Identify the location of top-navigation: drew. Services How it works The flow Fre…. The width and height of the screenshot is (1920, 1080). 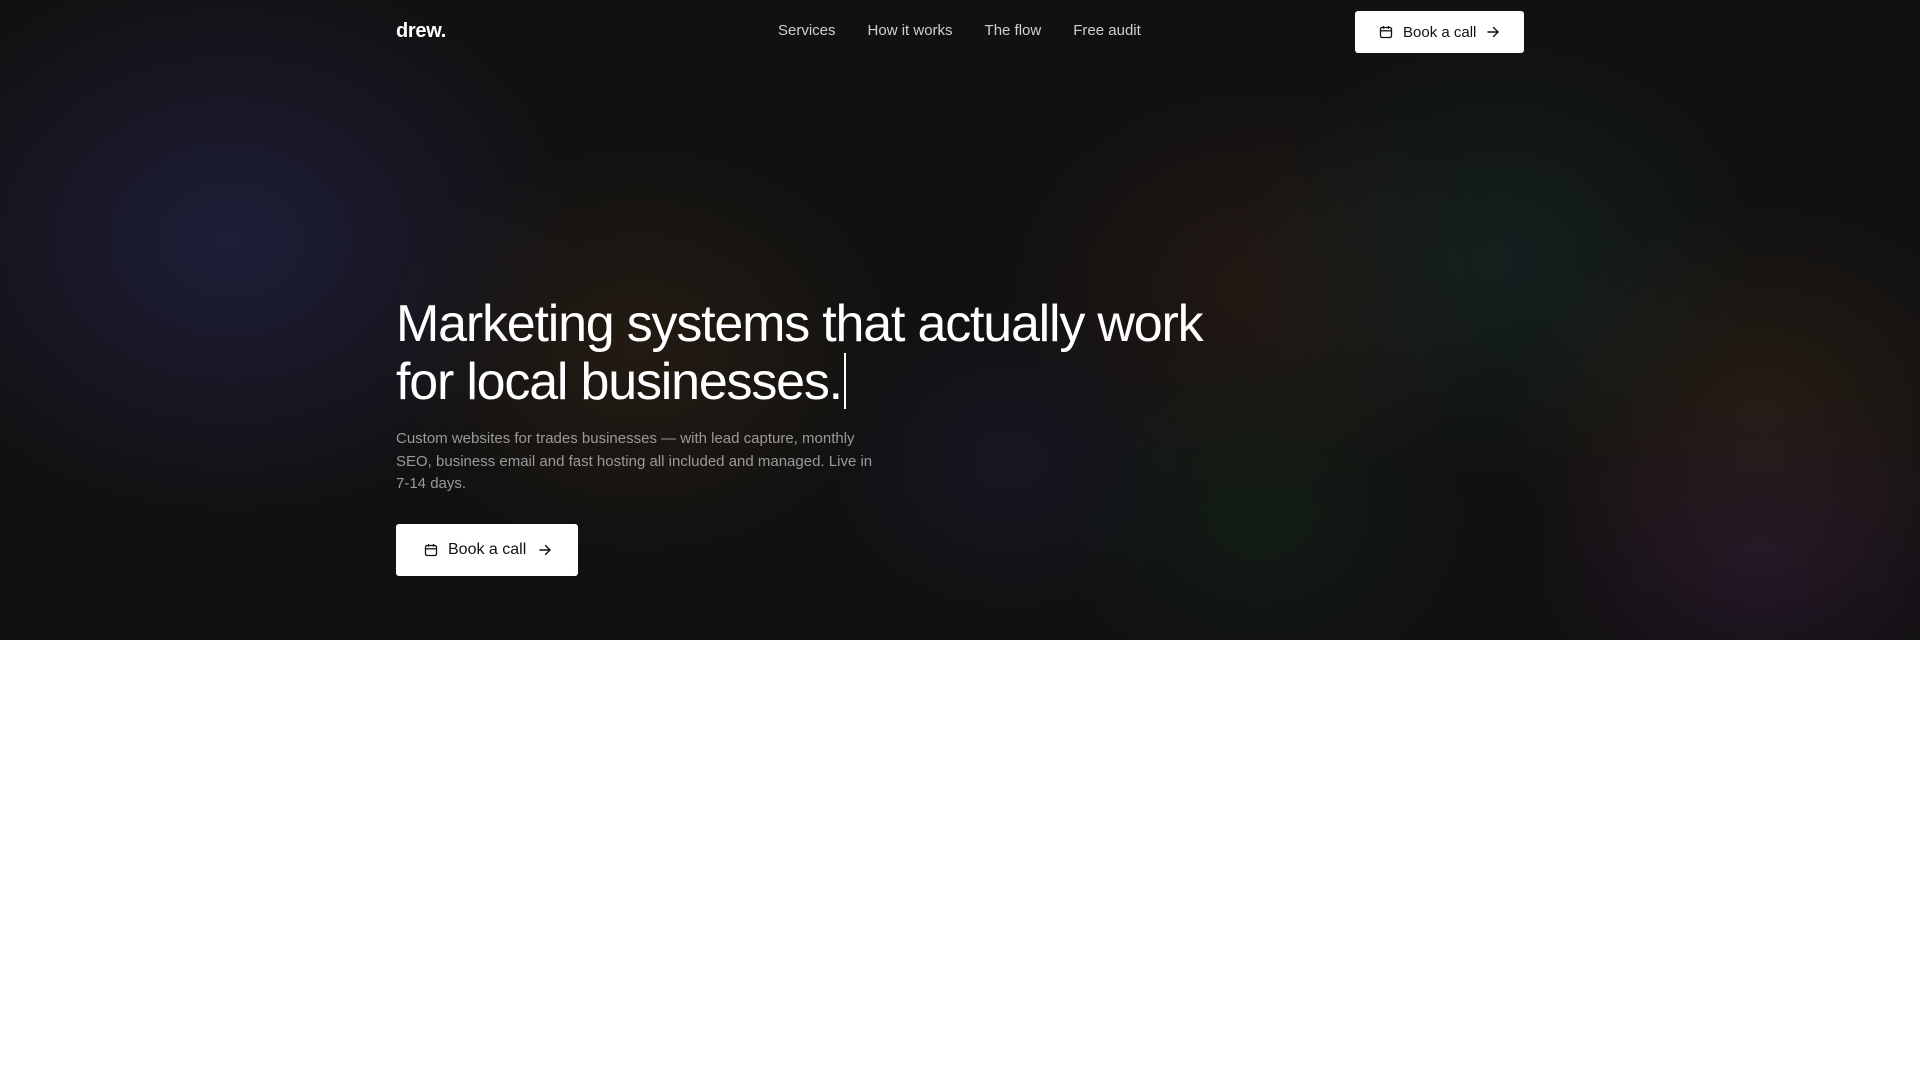
(960, 32).